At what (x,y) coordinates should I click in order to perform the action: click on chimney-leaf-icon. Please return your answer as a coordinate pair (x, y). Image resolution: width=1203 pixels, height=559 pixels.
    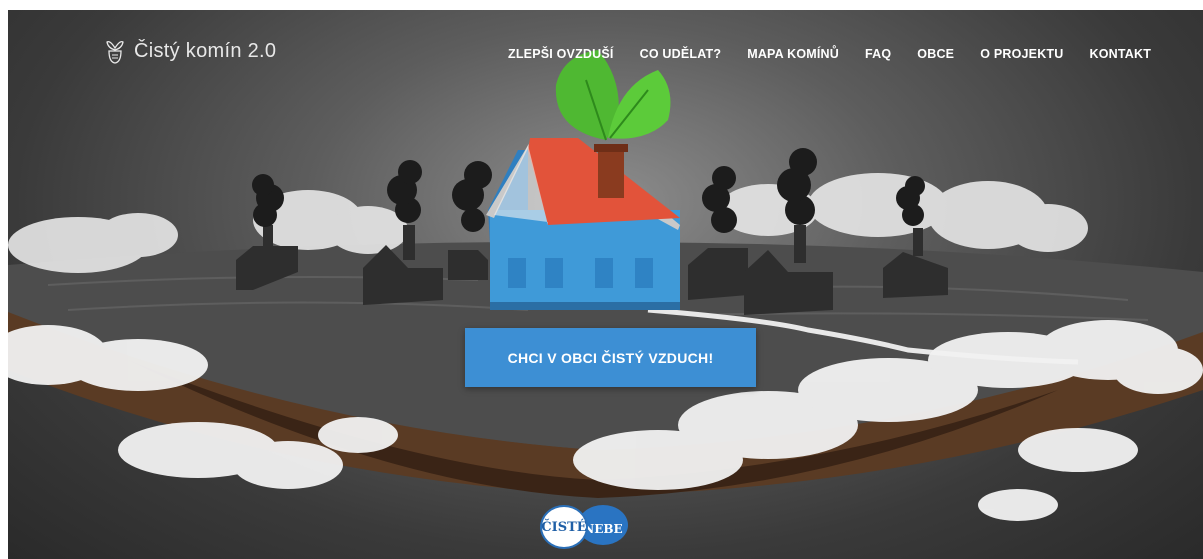
    Looking at the image, I should click on (115, 52).